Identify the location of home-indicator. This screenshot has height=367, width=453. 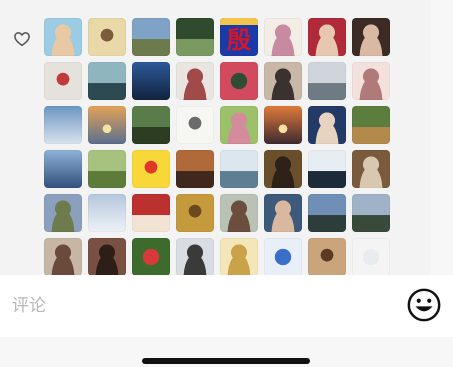
(226, 361).